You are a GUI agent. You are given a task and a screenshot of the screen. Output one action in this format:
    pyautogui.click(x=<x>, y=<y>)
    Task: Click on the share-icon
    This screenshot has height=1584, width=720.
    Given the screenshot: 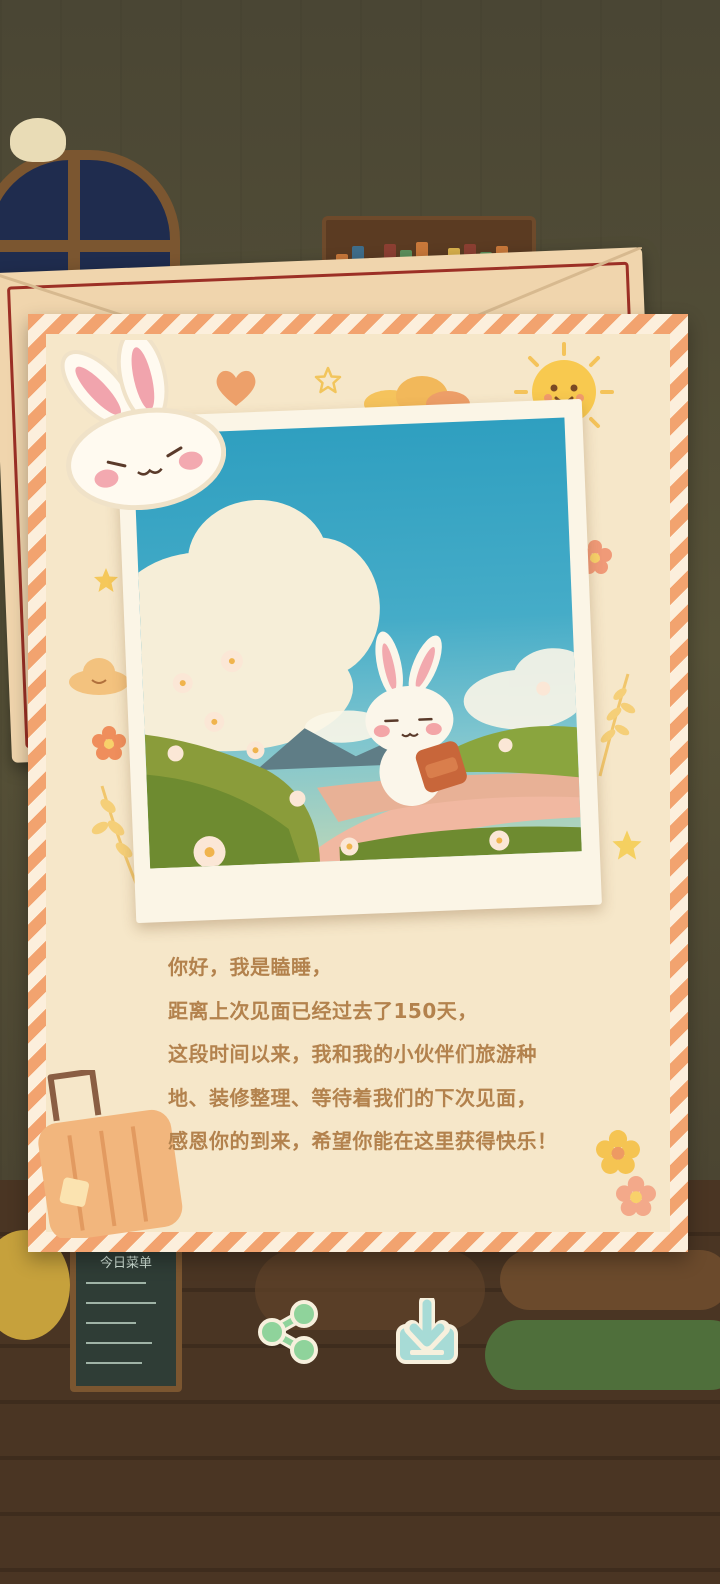 What is the action you would take?
    pyautogui.click(x=288, y=1332)
    